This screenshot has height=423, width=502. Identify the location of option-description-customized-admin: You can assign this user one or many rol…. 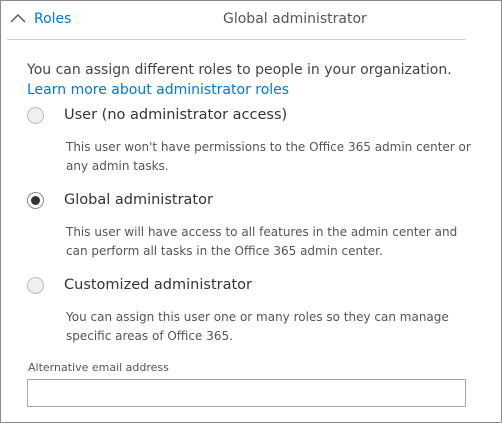
(257, 326).